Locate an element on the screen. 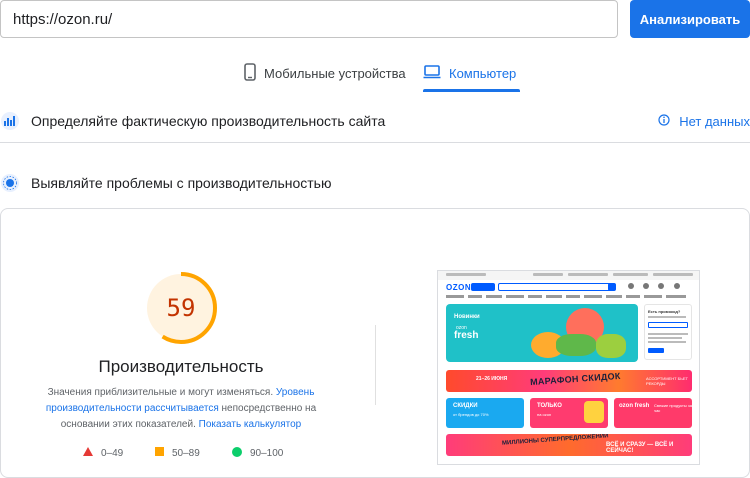 This screenshot has width=750, height=478. preview-catalog-button is located at coordinates (483, 287).